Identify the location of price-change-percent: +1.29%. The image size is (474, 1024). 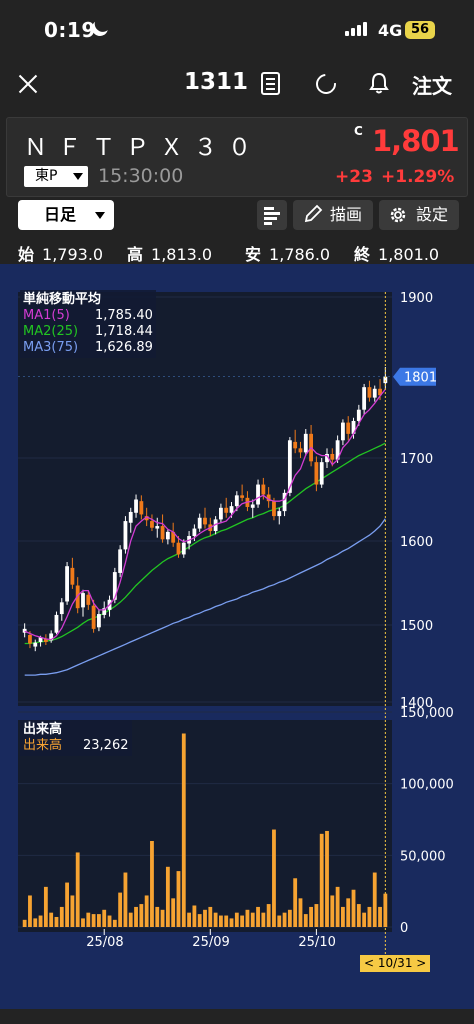
(418, 177).